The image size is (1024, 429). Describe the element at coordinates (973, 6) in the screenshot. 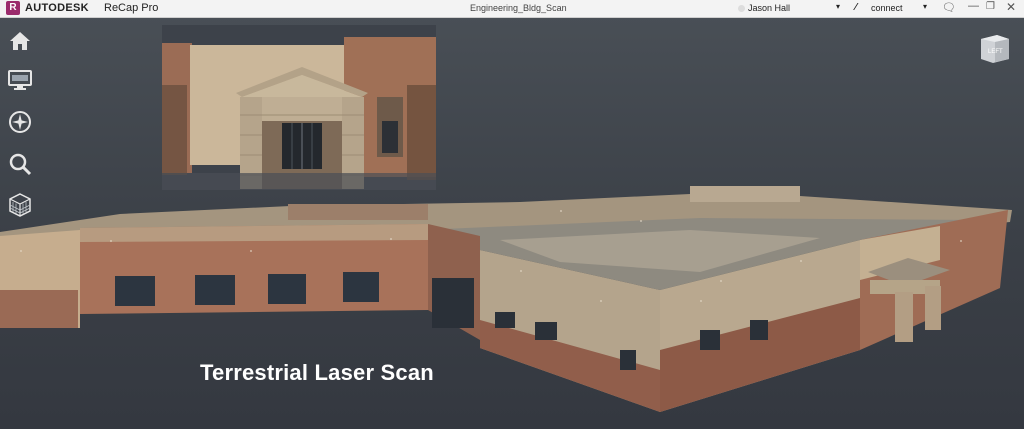

I see `minimize-icon: —` at that location.